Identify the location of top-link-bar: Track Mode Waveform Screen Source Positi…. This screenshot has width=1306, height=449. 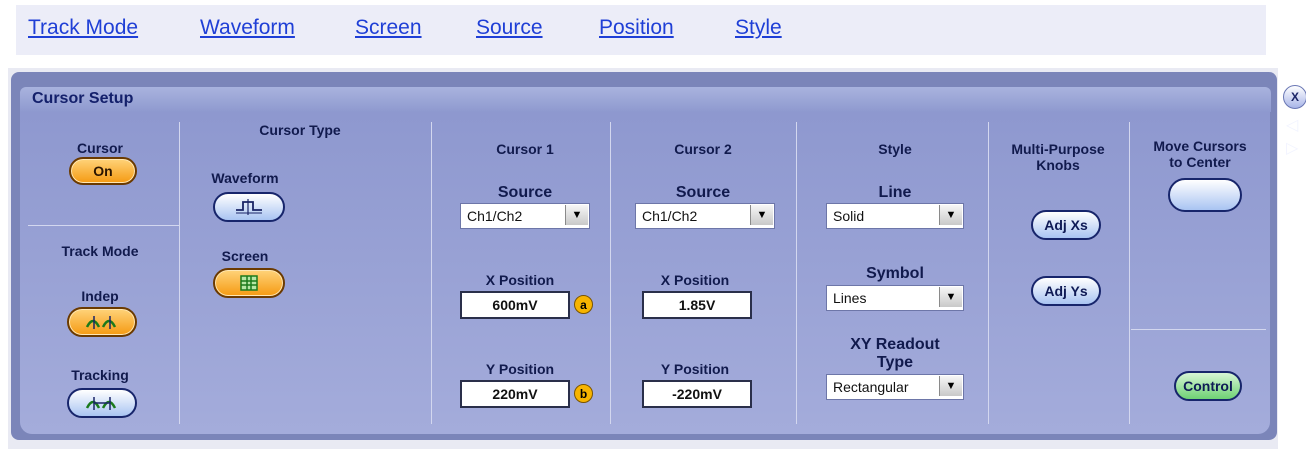
(641, 30).